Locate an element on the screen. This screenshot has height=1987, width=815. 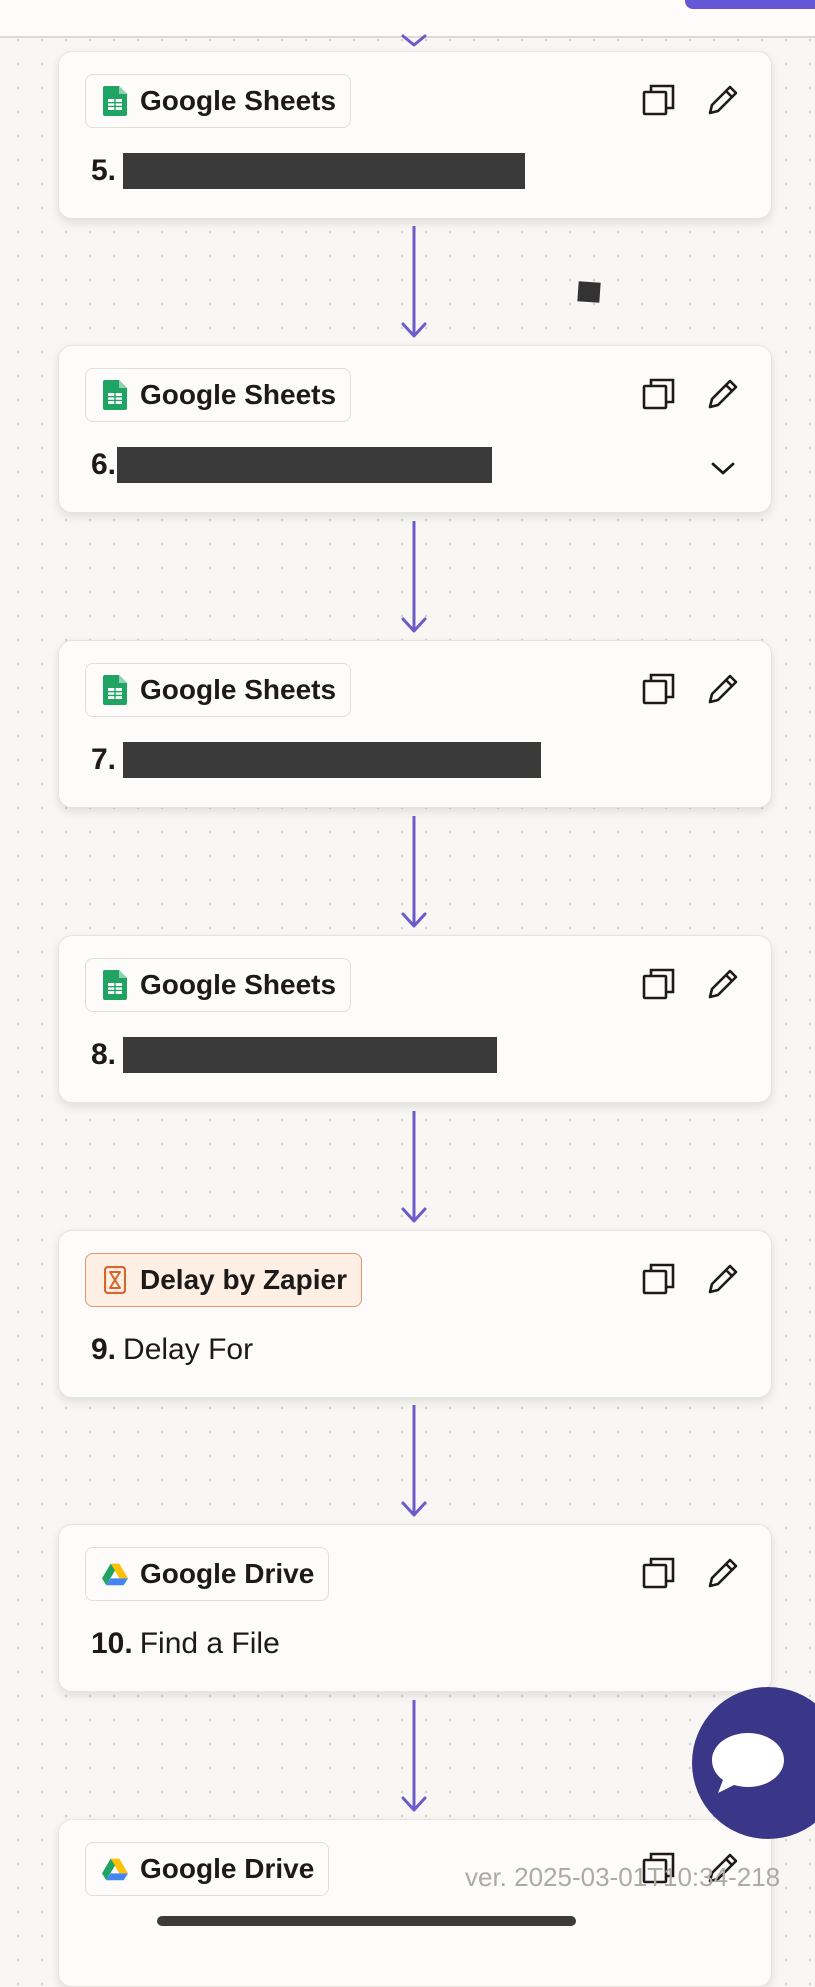
step-title: Delay For is located at coordinates (188, 1349).